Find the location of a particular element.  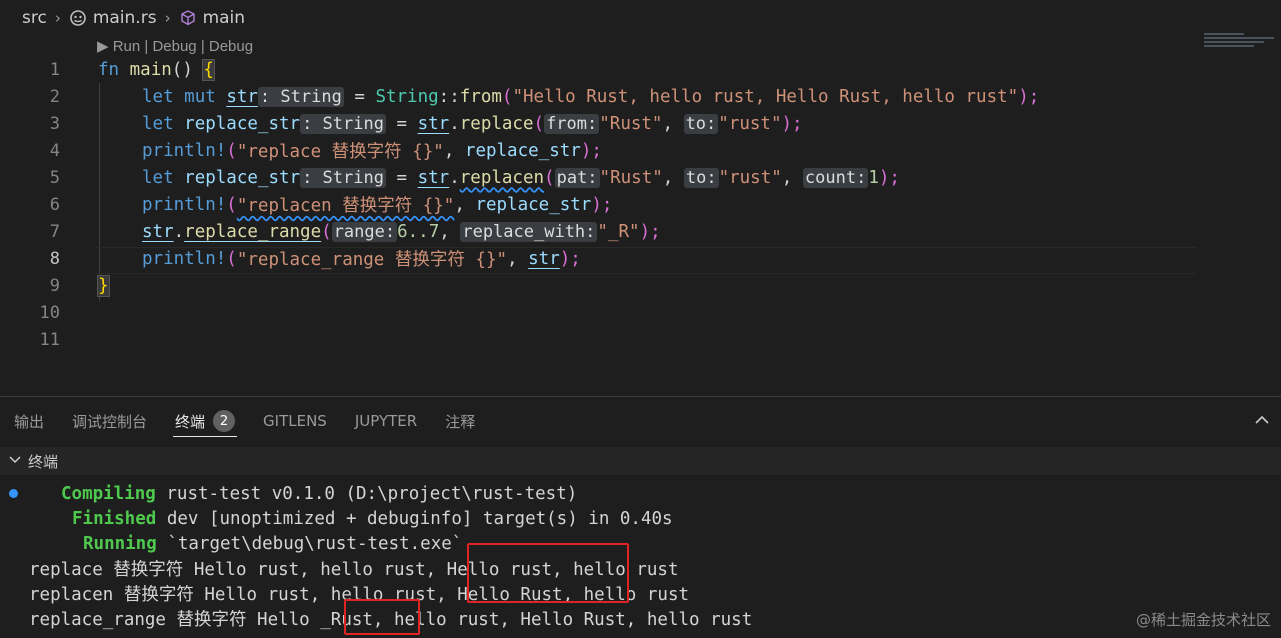

line-number: 5 is located at coordinates (54, 177).